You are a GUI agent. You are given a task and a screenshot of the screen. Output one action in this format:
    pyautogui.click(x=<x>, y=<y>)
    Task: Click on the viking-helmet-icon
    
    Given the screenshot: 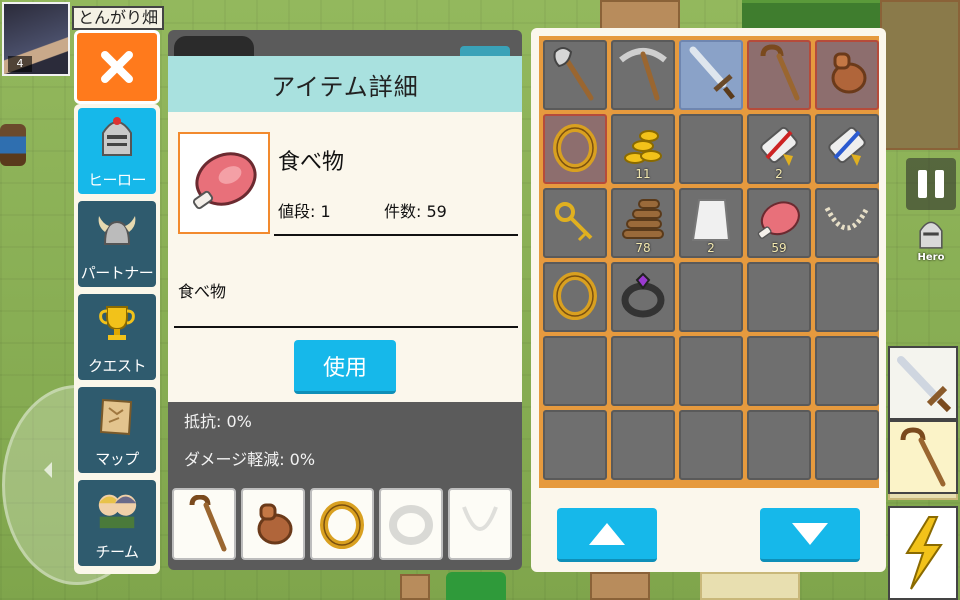 What is the action you would take?
    pyautogui.click(x=117, y=230)
    